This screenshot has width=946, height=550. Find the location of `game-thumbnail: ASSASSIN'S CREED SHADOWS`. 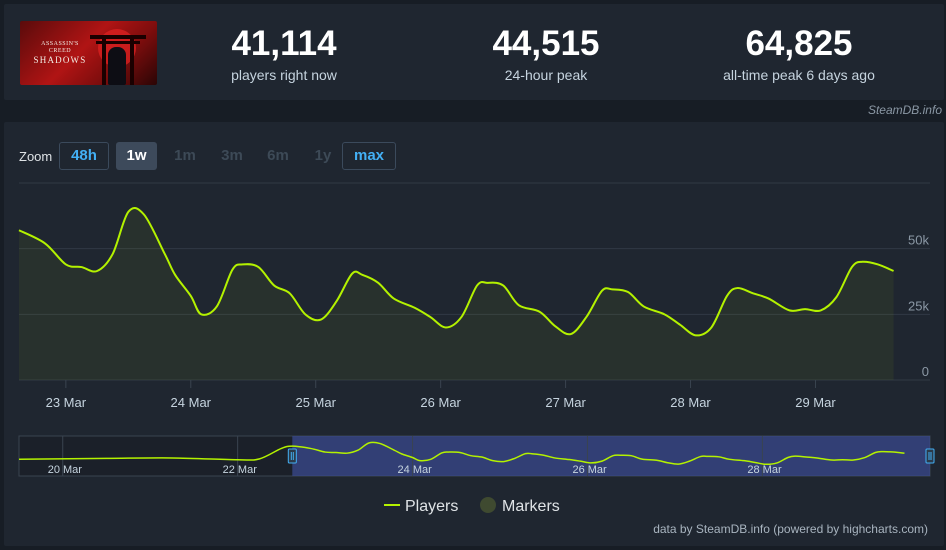

game-thumbnail: ASSASSIN'S CREED SHADOWS is located at coordinates (88, 53).